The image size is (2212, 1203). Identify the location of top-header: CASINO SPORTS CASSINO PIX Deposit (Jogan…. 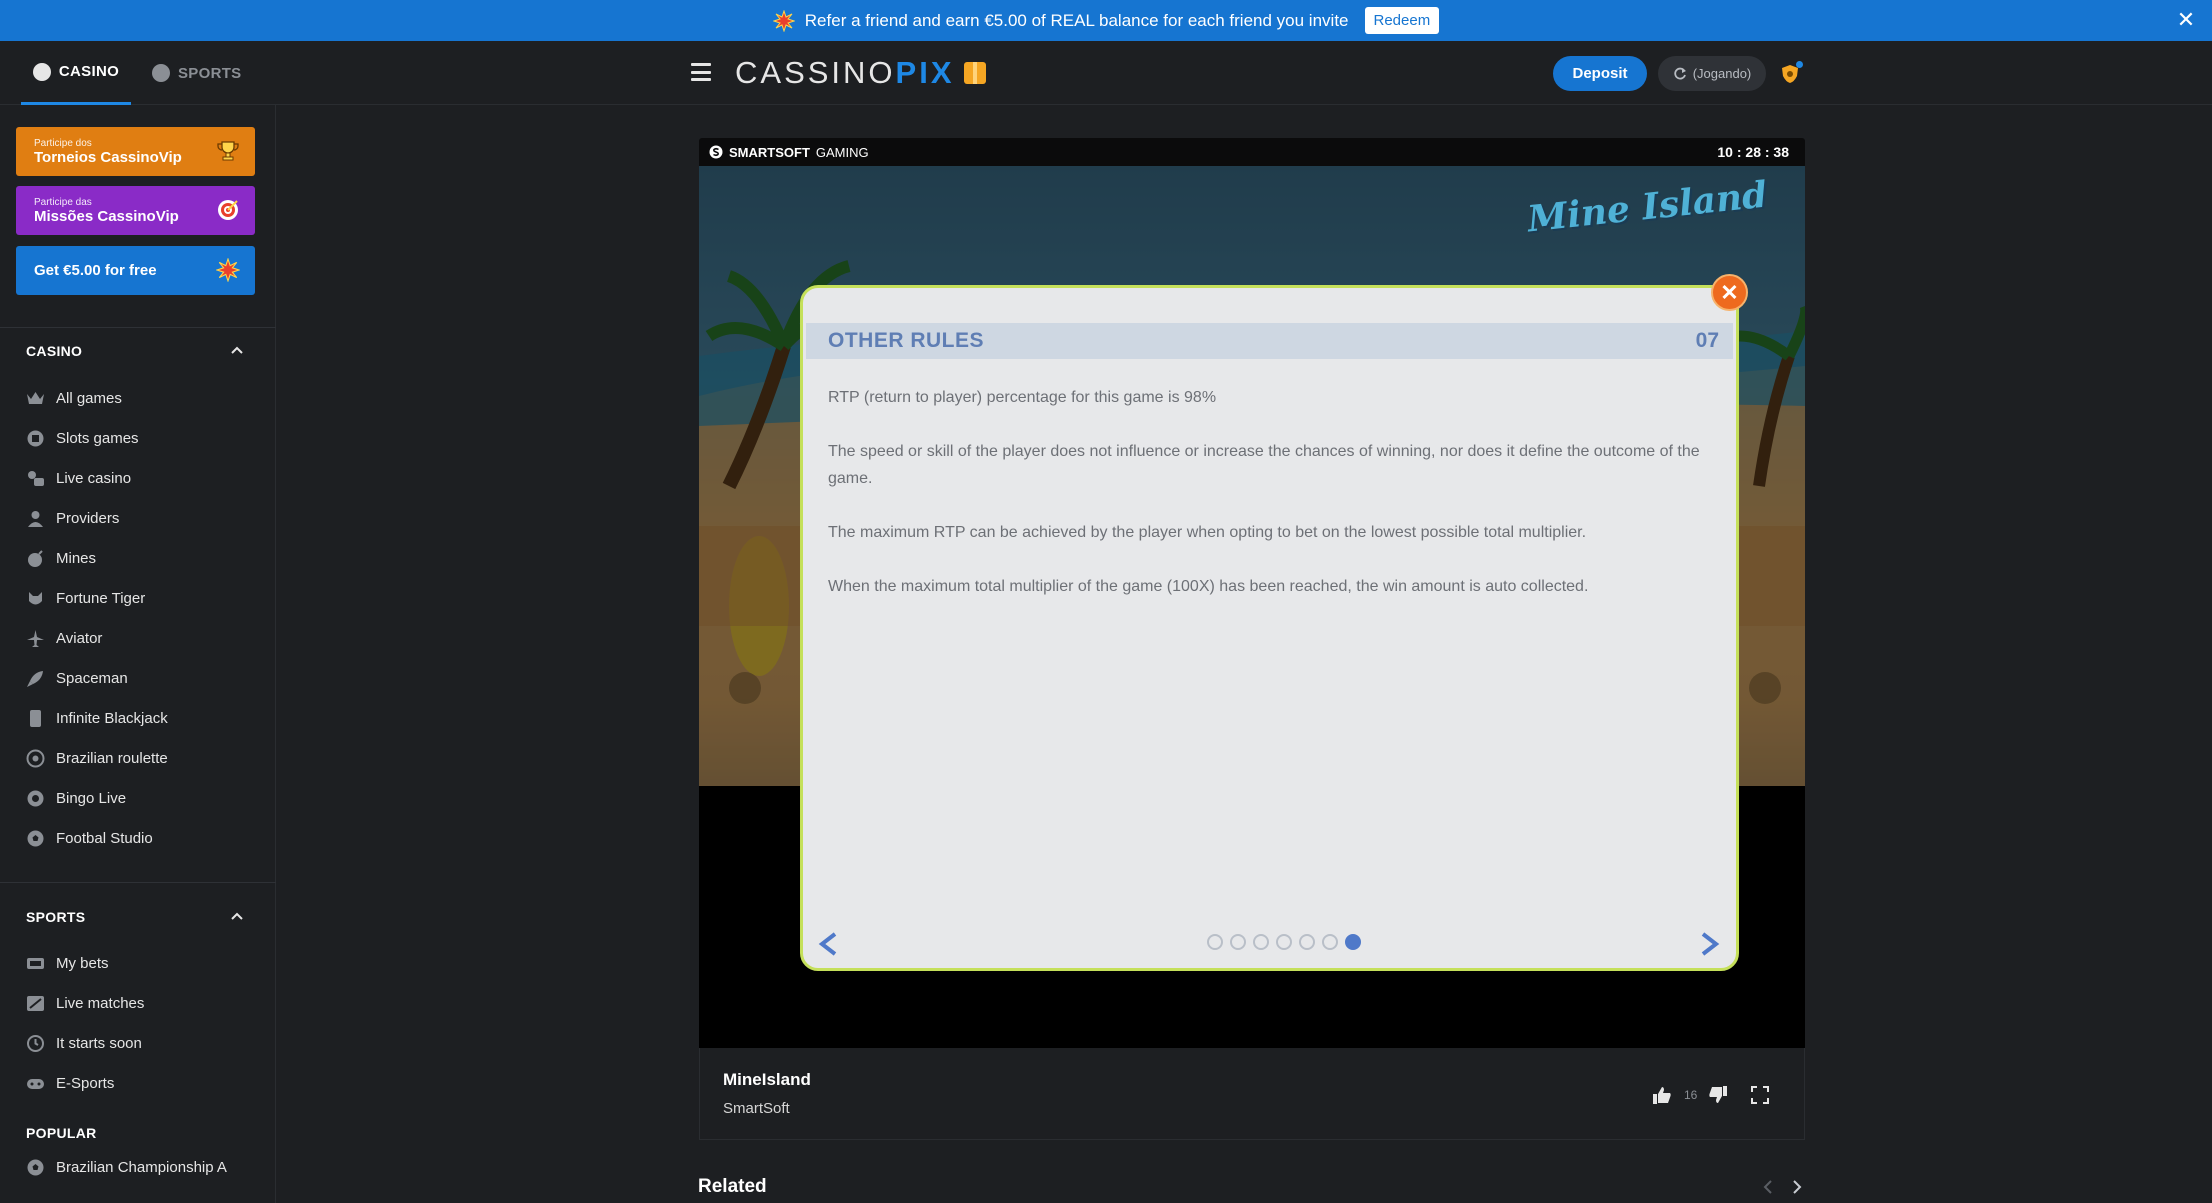
(1106, 73).